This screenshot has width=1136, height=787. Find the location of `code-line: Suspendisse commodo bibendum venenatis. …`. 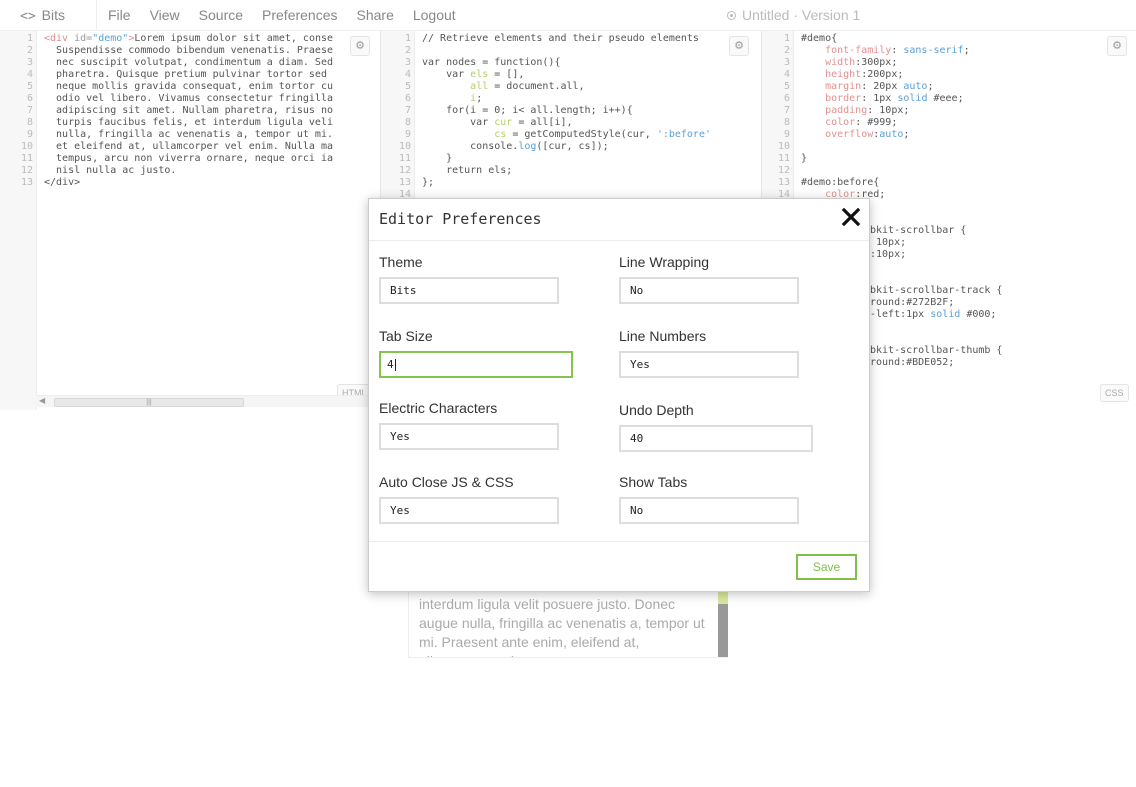

code-line: Suspendisse commodo bibendum venenatis. … is located at coordinates (188, 50).